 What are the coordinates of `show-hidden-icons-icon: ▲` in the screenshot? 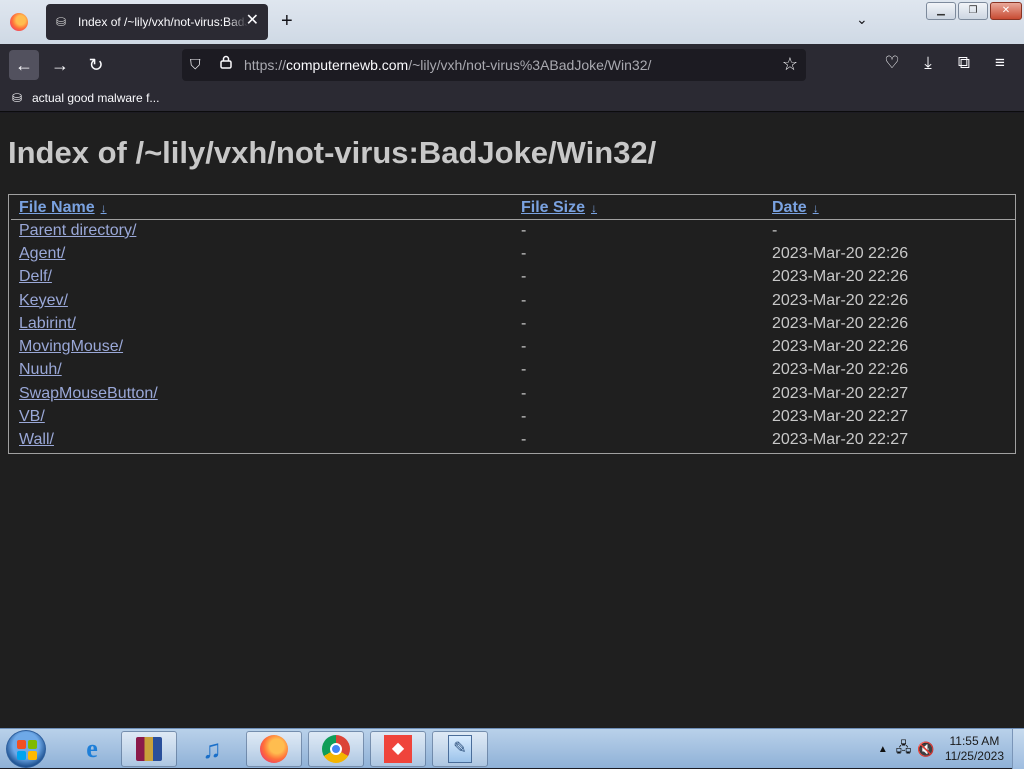 It's located at (883, 749).